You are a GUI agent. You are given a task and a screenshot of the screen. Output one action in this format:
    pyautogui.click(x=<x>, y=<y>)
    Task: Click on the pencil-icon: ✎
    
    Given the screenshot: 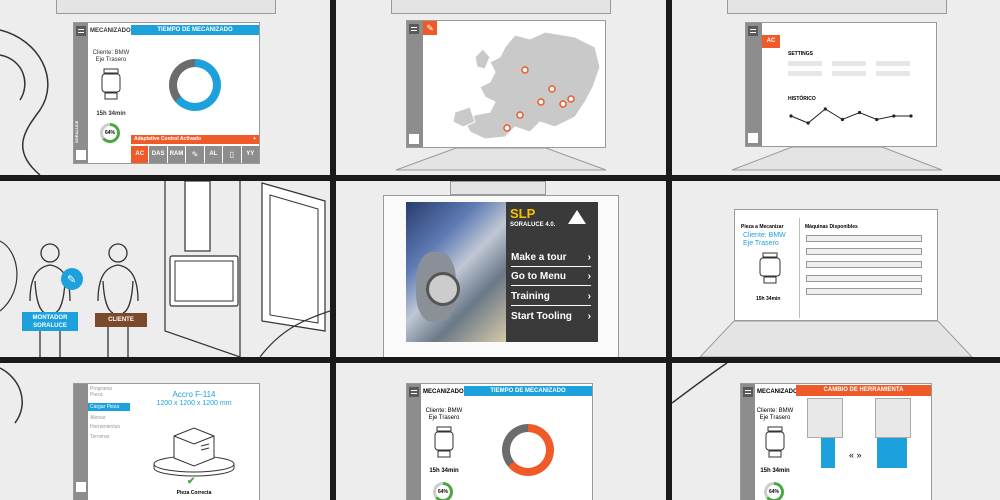 What is the action you would take?
    pyautogui.click(x=195, y=154)
    